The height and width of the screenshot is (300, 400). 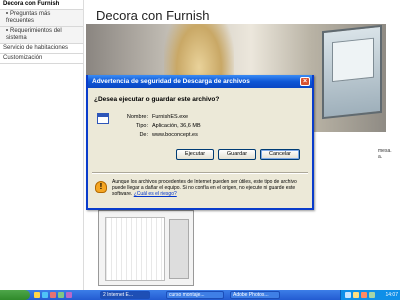 What do you see at coordinates (385, 154) in the screenshot?
I see `side-text: mesa. a.` at bounding box center [385, 154].